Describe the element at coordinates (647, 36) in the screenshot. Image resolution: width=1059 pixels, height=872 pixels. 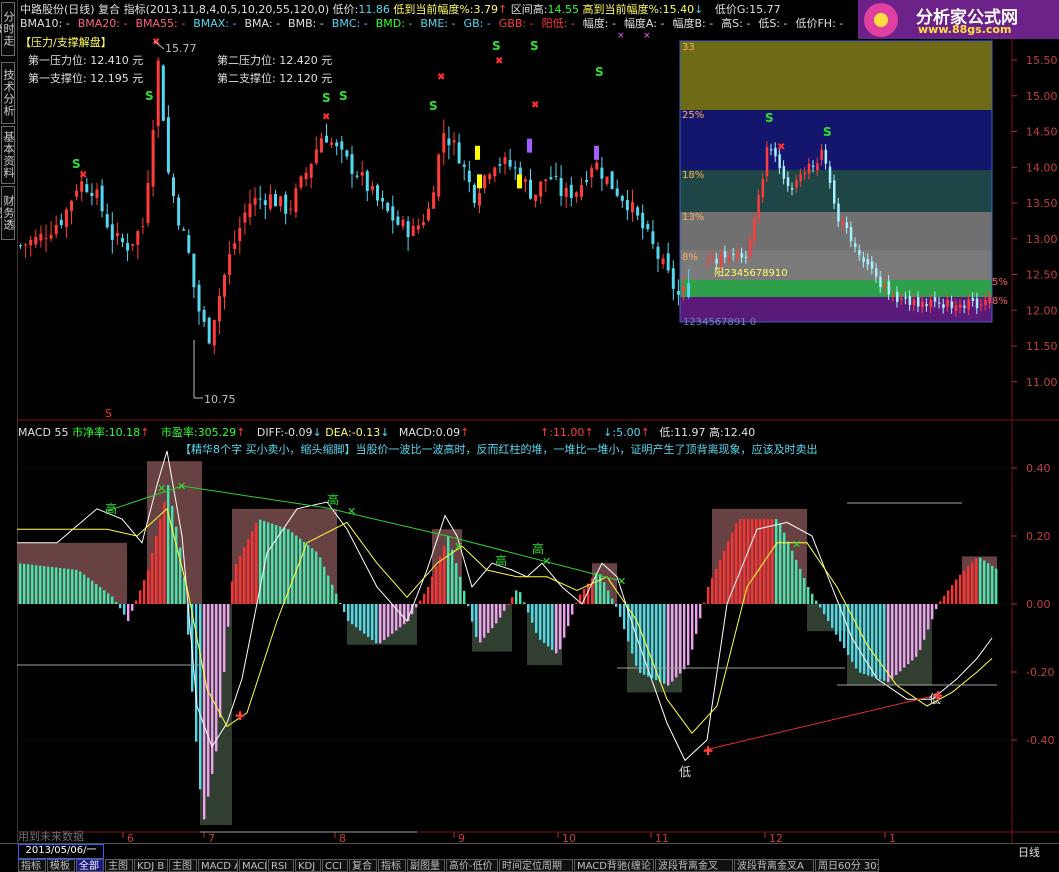
I see `pink-mark: ×` at that location.